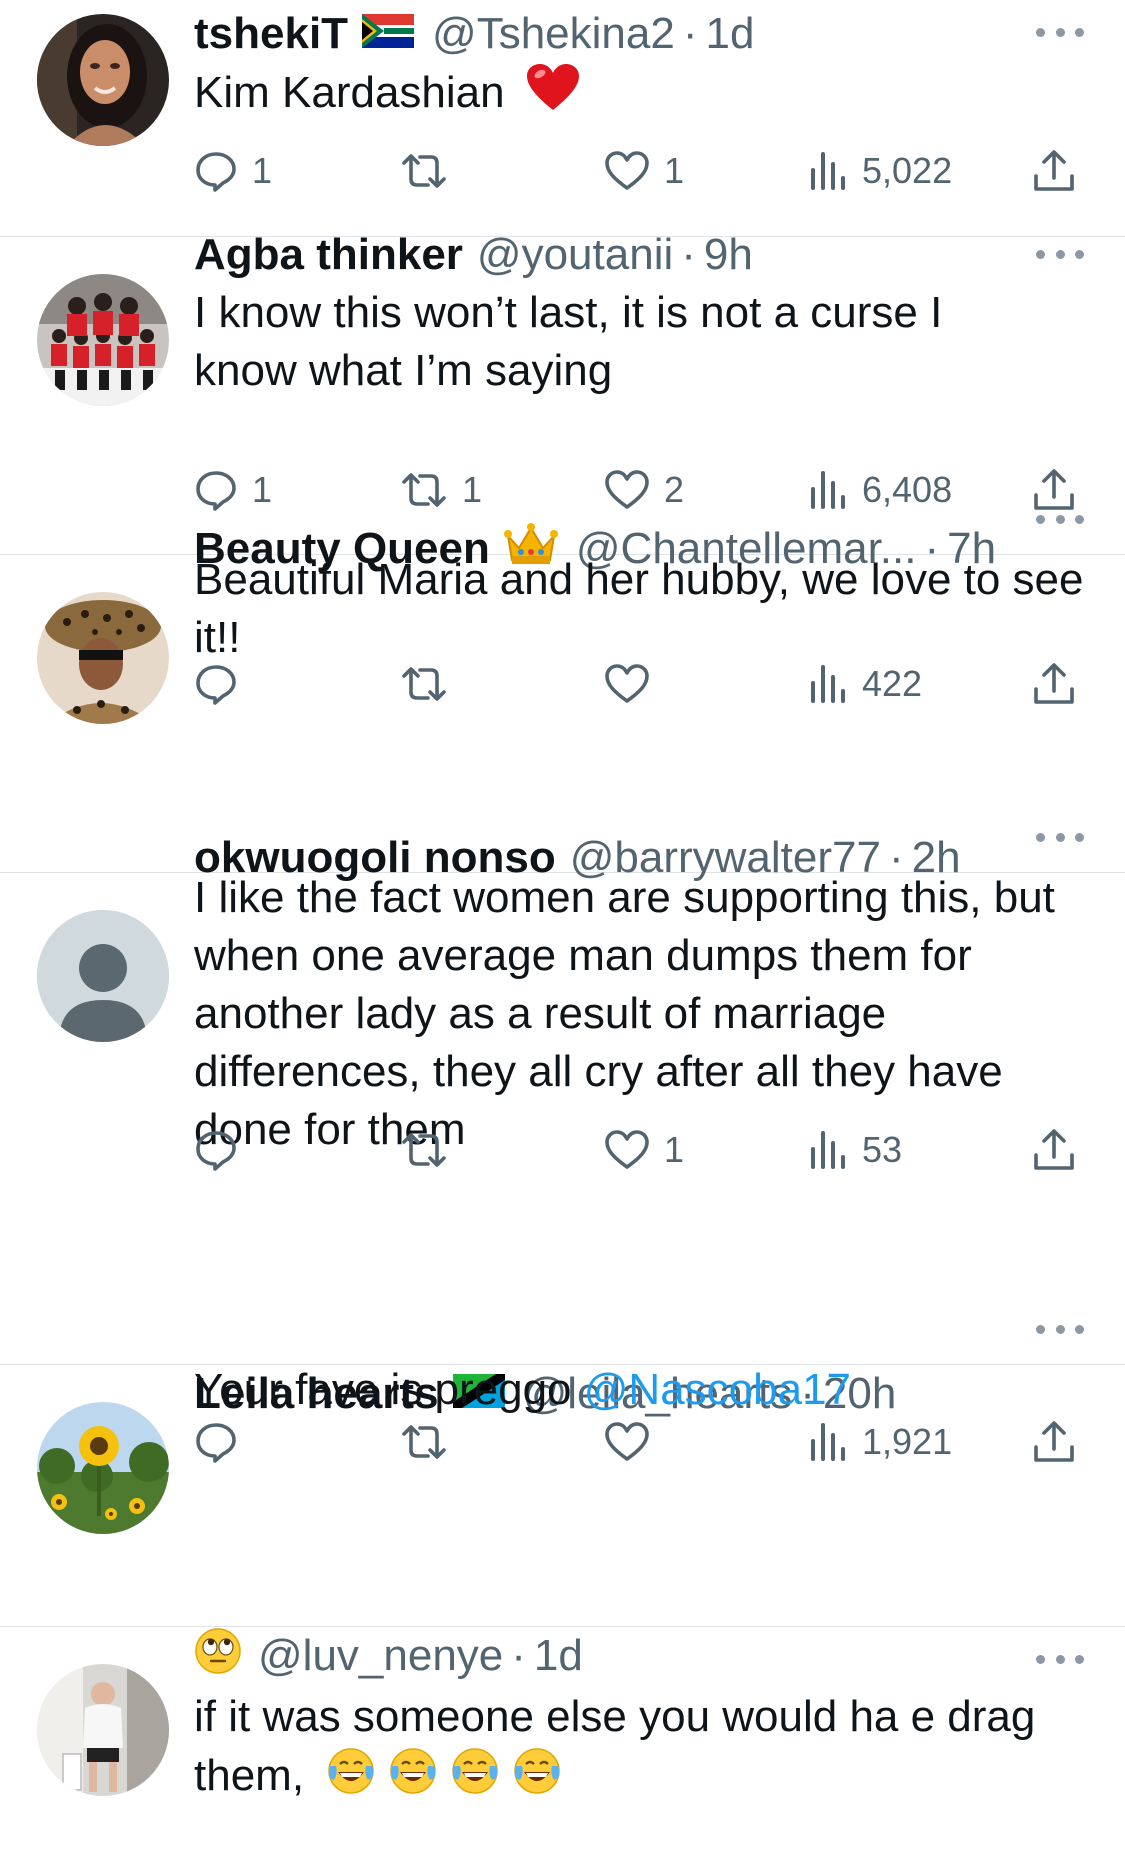 This screenshot has width=1125, height=1851. What do you see at coordinates (444, 1778) in the screenshot?
I see `laughing-tears-emoji-icon` at bounding box center [444, 1778].